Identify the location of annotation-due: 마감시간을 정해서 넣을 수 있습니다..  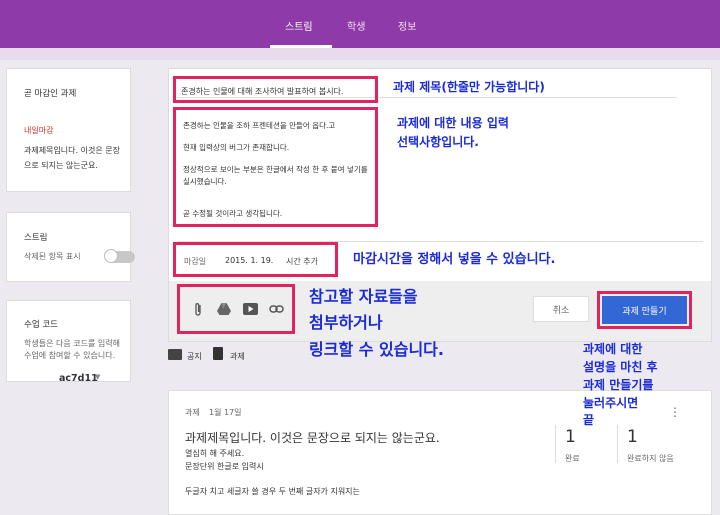
(454, 259).